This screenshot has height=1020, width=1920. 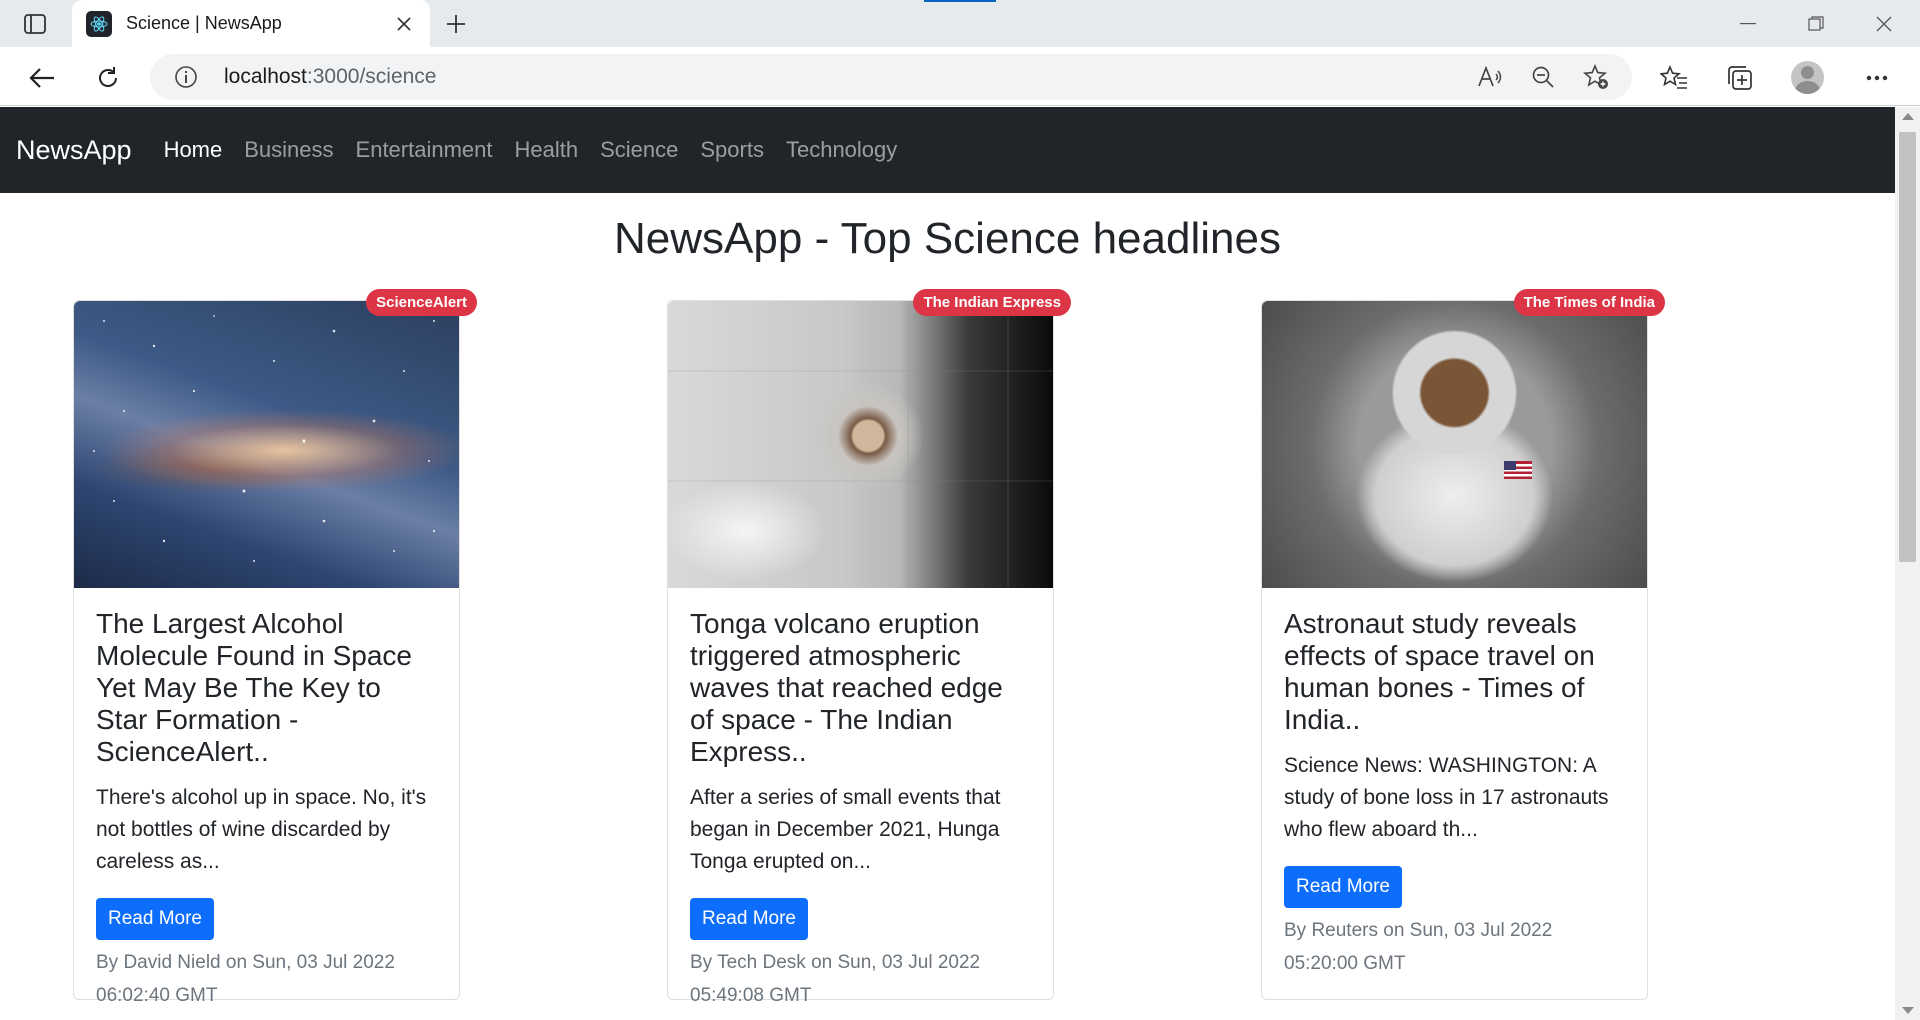 What do you see at coordinates (1490, 77) in the screenshot?
I see `read-aloud-icon` at bounding box center [1490, 77].